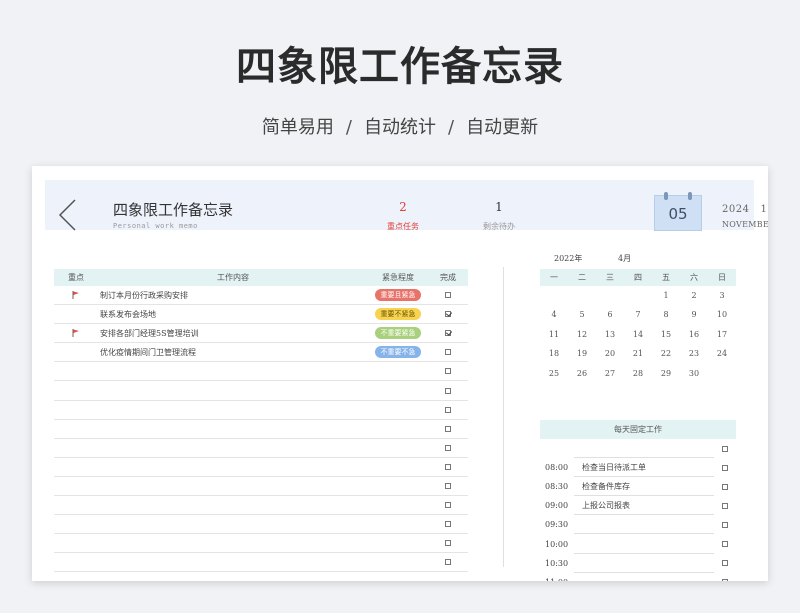 The height and width of the screenshot is (613, 800). Describe the element at coordinates (557, 544) in the screenshot. I see `daily-time: 10:00` at that location.